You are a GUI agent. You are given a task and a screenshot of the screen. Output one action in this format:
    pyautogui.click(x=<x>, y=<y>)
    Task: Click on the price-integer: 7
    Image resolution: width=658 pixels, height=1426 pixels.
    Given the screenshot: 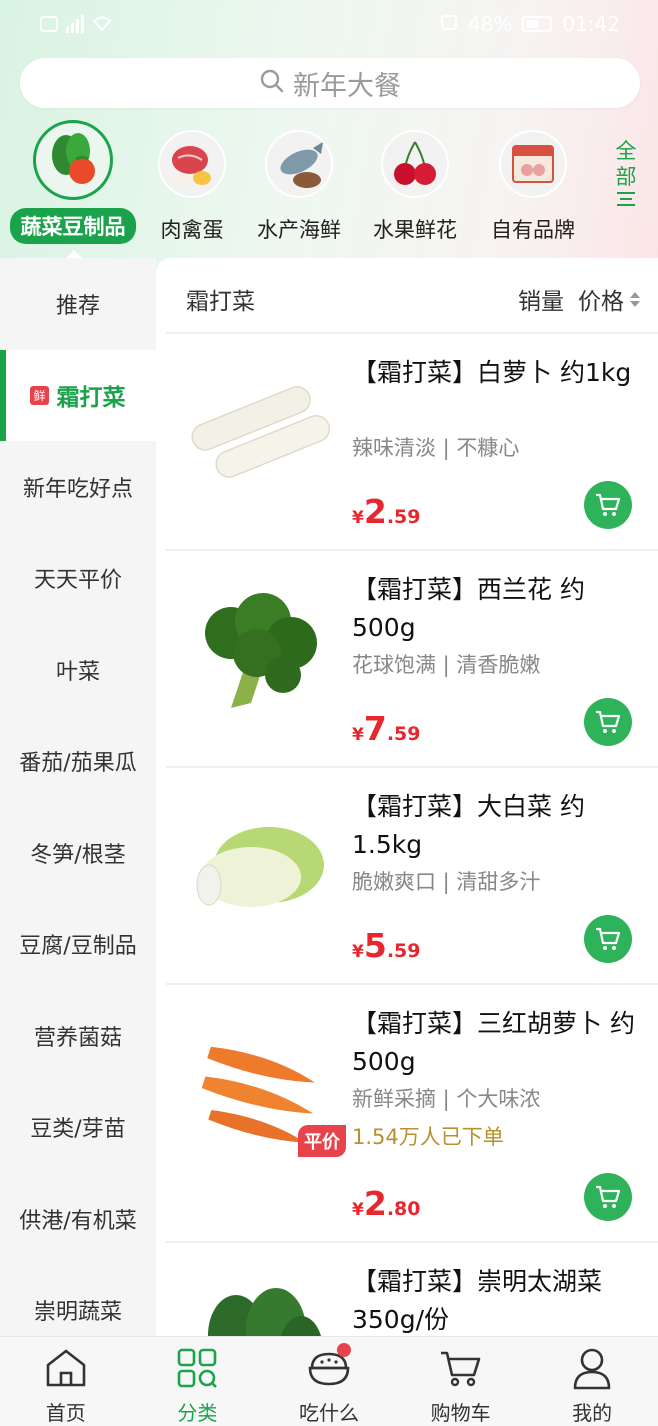 What is the action you would take?
    pyautogui.click(x=375, y=728)
    